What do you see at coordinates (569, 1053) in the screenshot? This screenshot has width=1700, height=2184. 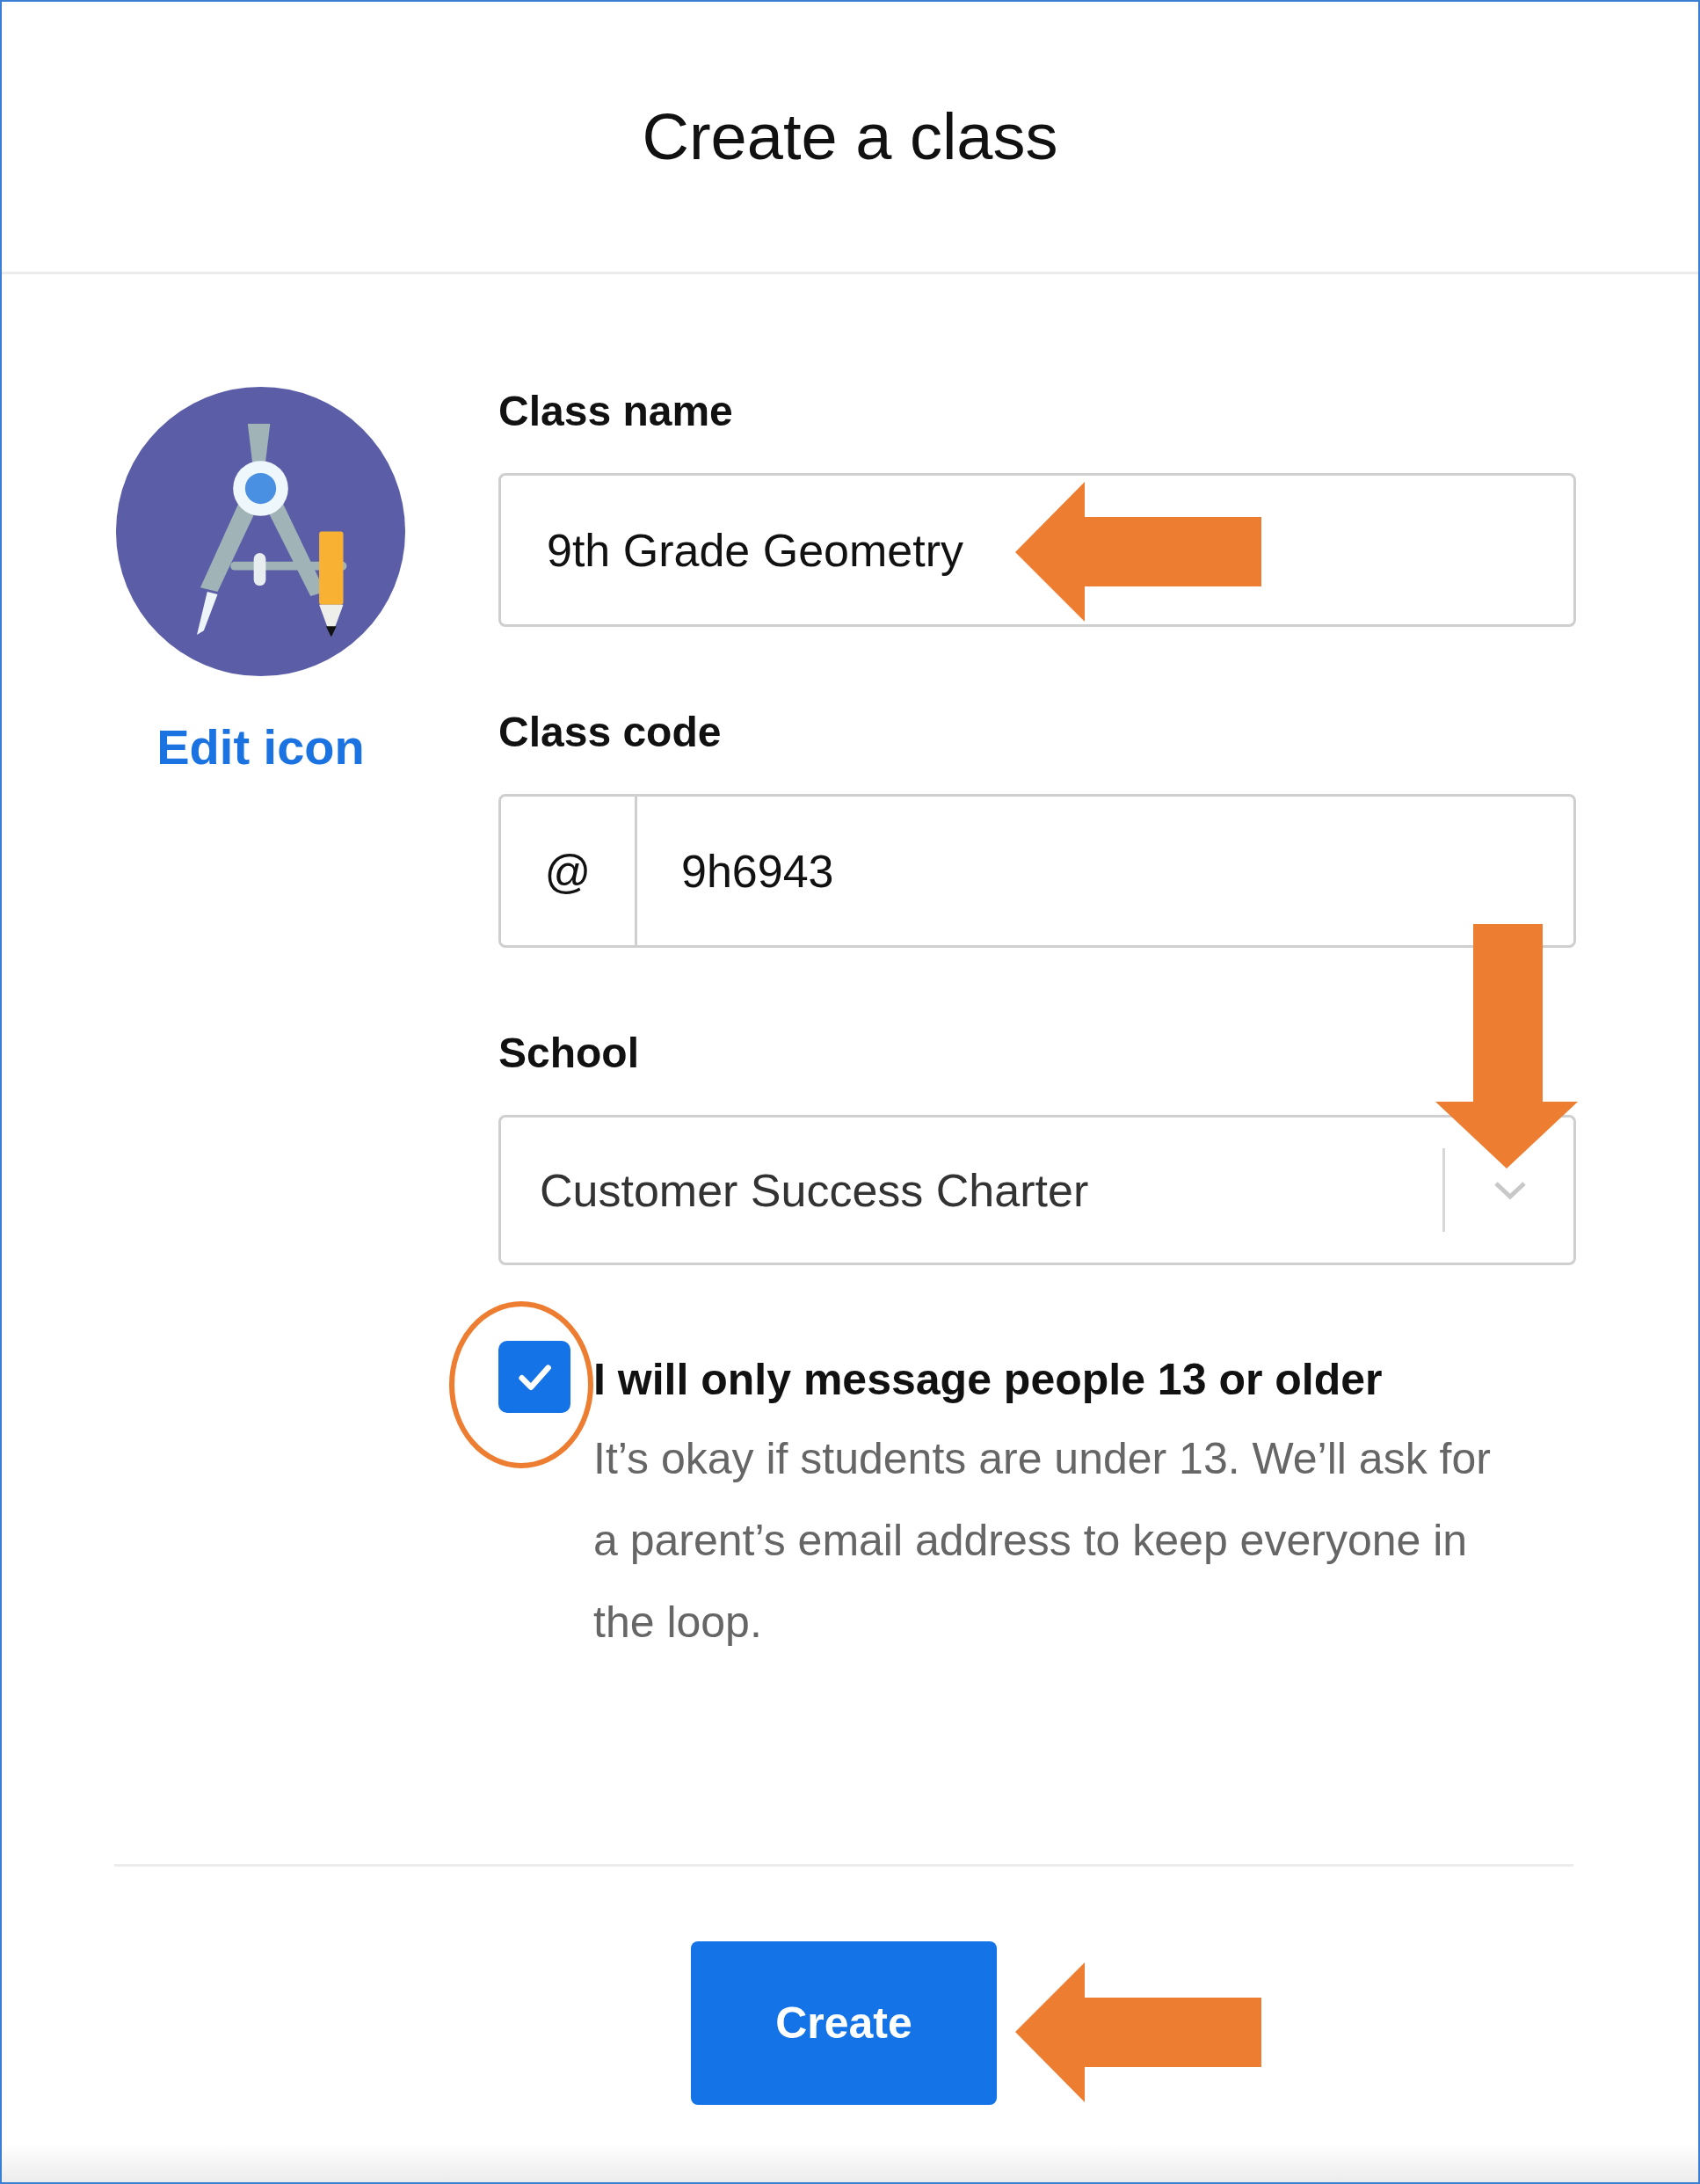 I see `field-label: School` at bounding box center [569, 1053].